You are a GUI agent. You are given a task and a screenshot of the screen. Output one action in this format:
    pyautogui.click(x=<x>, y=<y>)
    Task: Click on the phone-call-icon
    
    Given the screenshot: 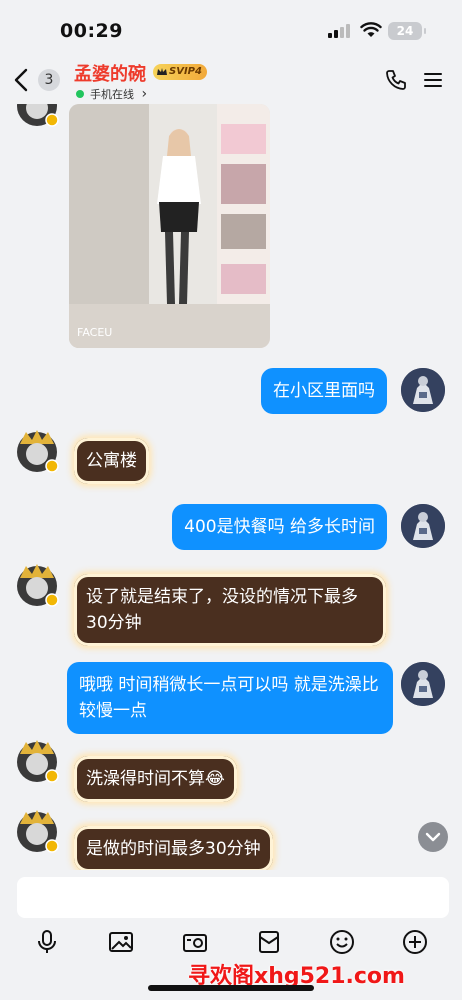 What is the action you would take?
    pyautogui.click(x=396, y=80)
    